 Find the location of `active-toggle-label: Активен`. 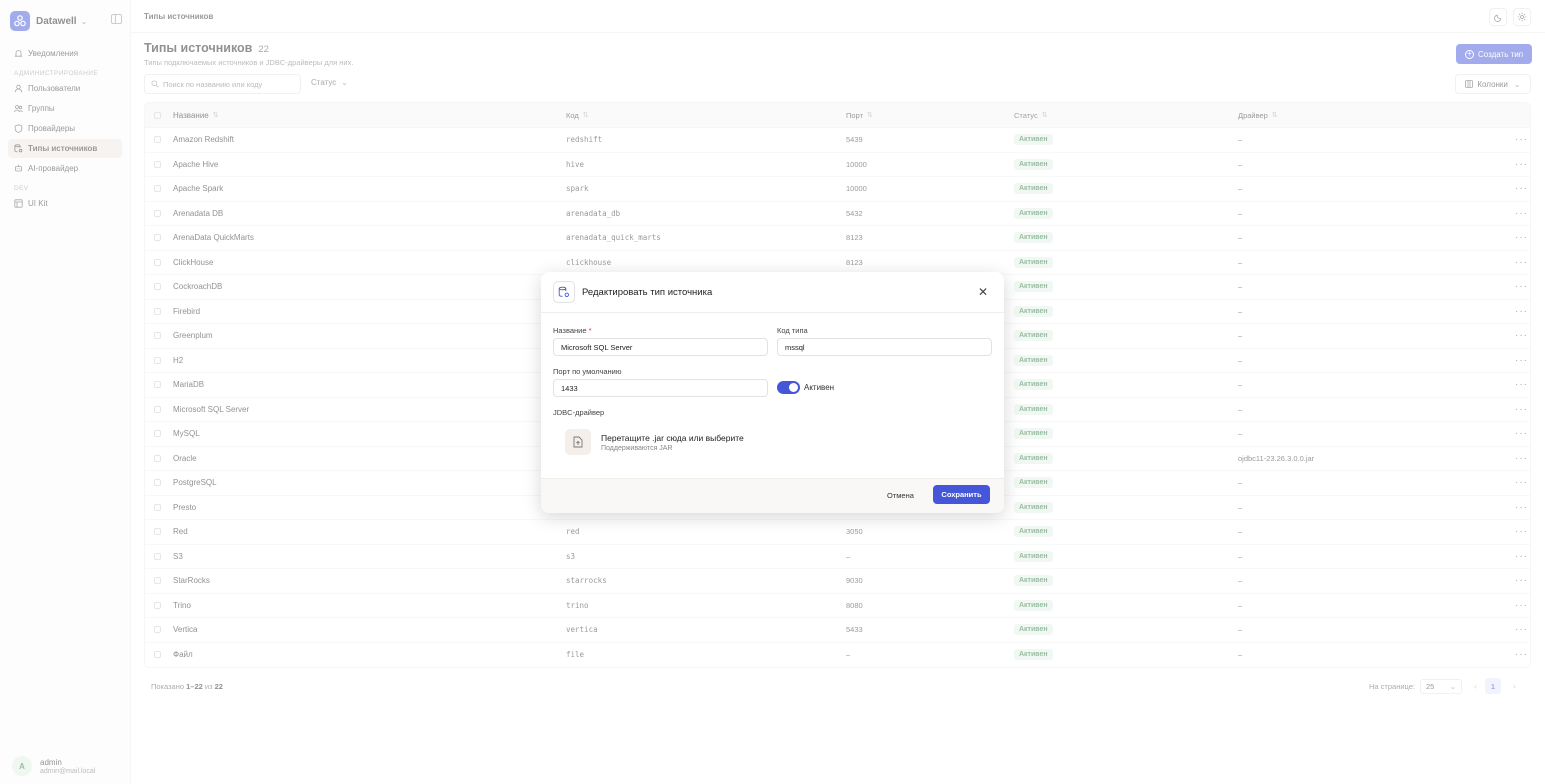

active-toggle-label: Активен is located at coordinates (819, 387).